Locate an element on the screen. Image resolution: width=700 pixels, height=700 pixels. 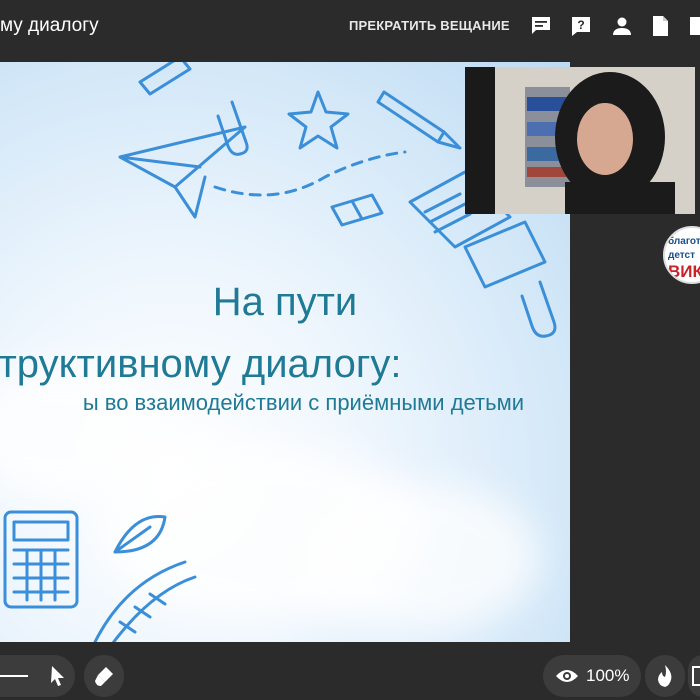
slide-subtitle: ы во взаимодействии с приёмными детьми is located at coordinates (303, 402).